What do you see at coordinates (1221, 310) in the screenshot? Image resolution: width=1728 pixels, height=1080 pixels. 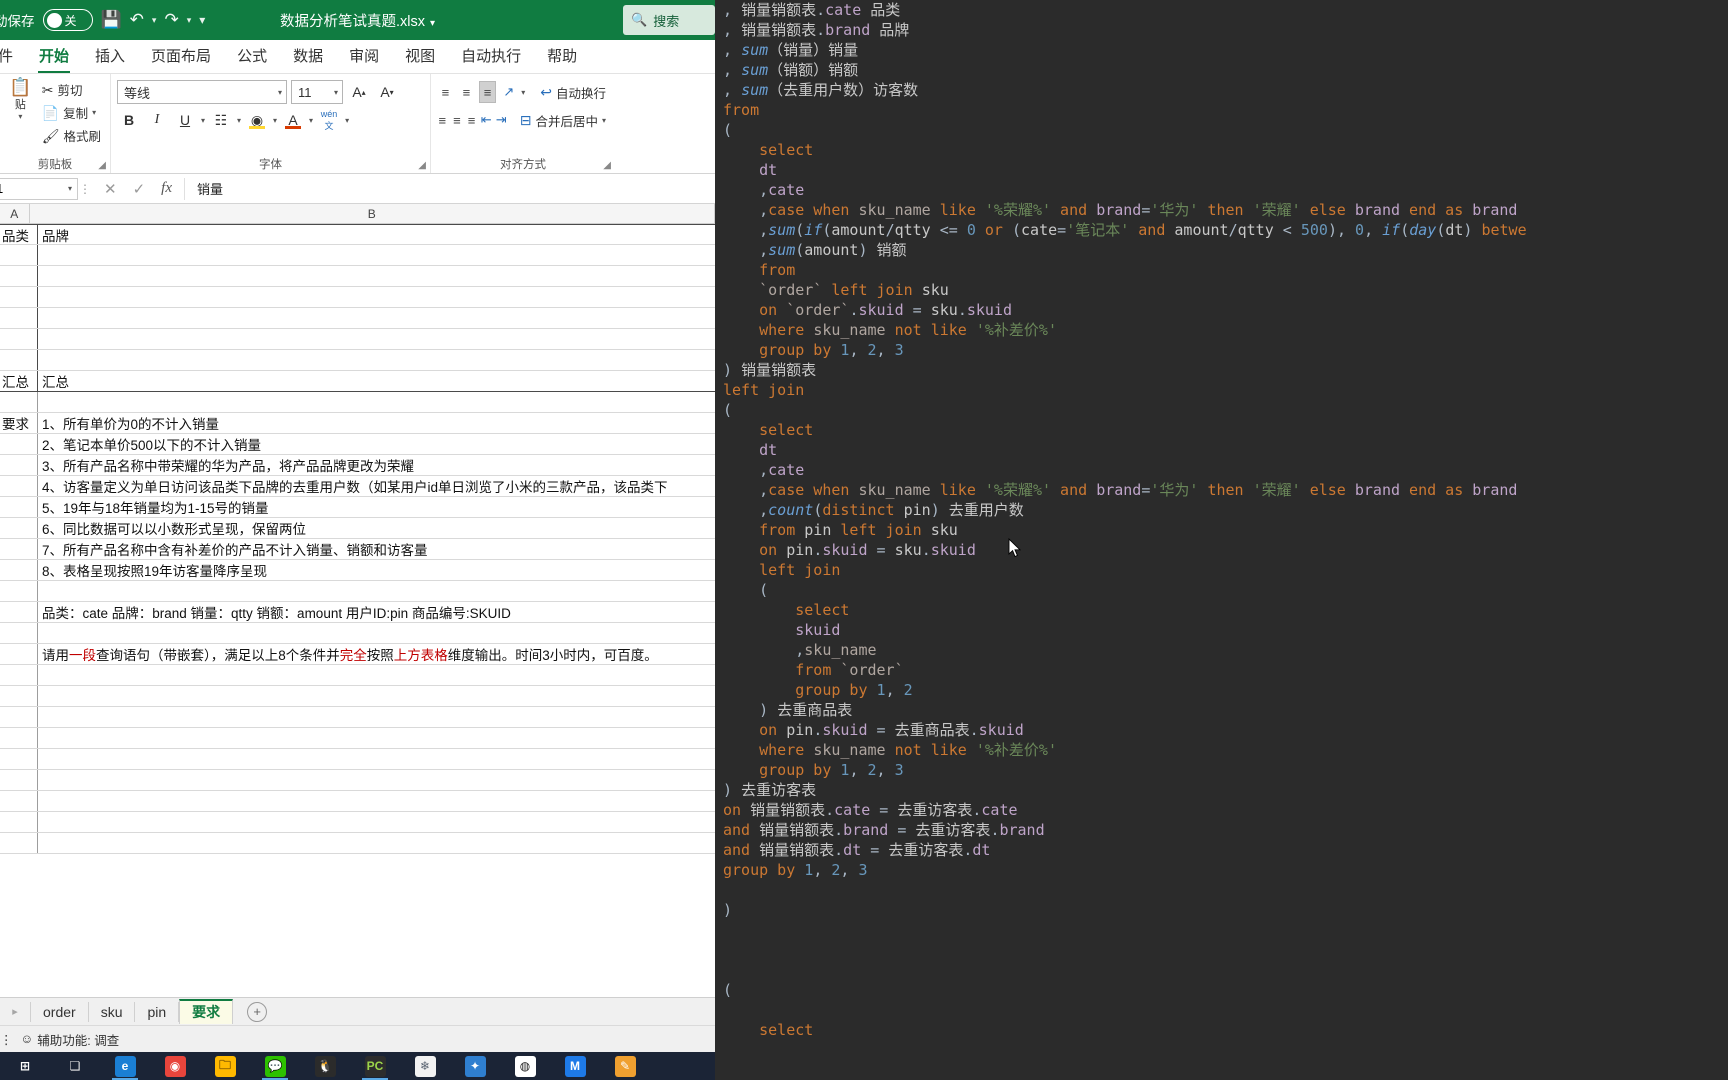 I see `code-line: on `order`.skuid = sku.skuid` at bounding box center [1221, 310].